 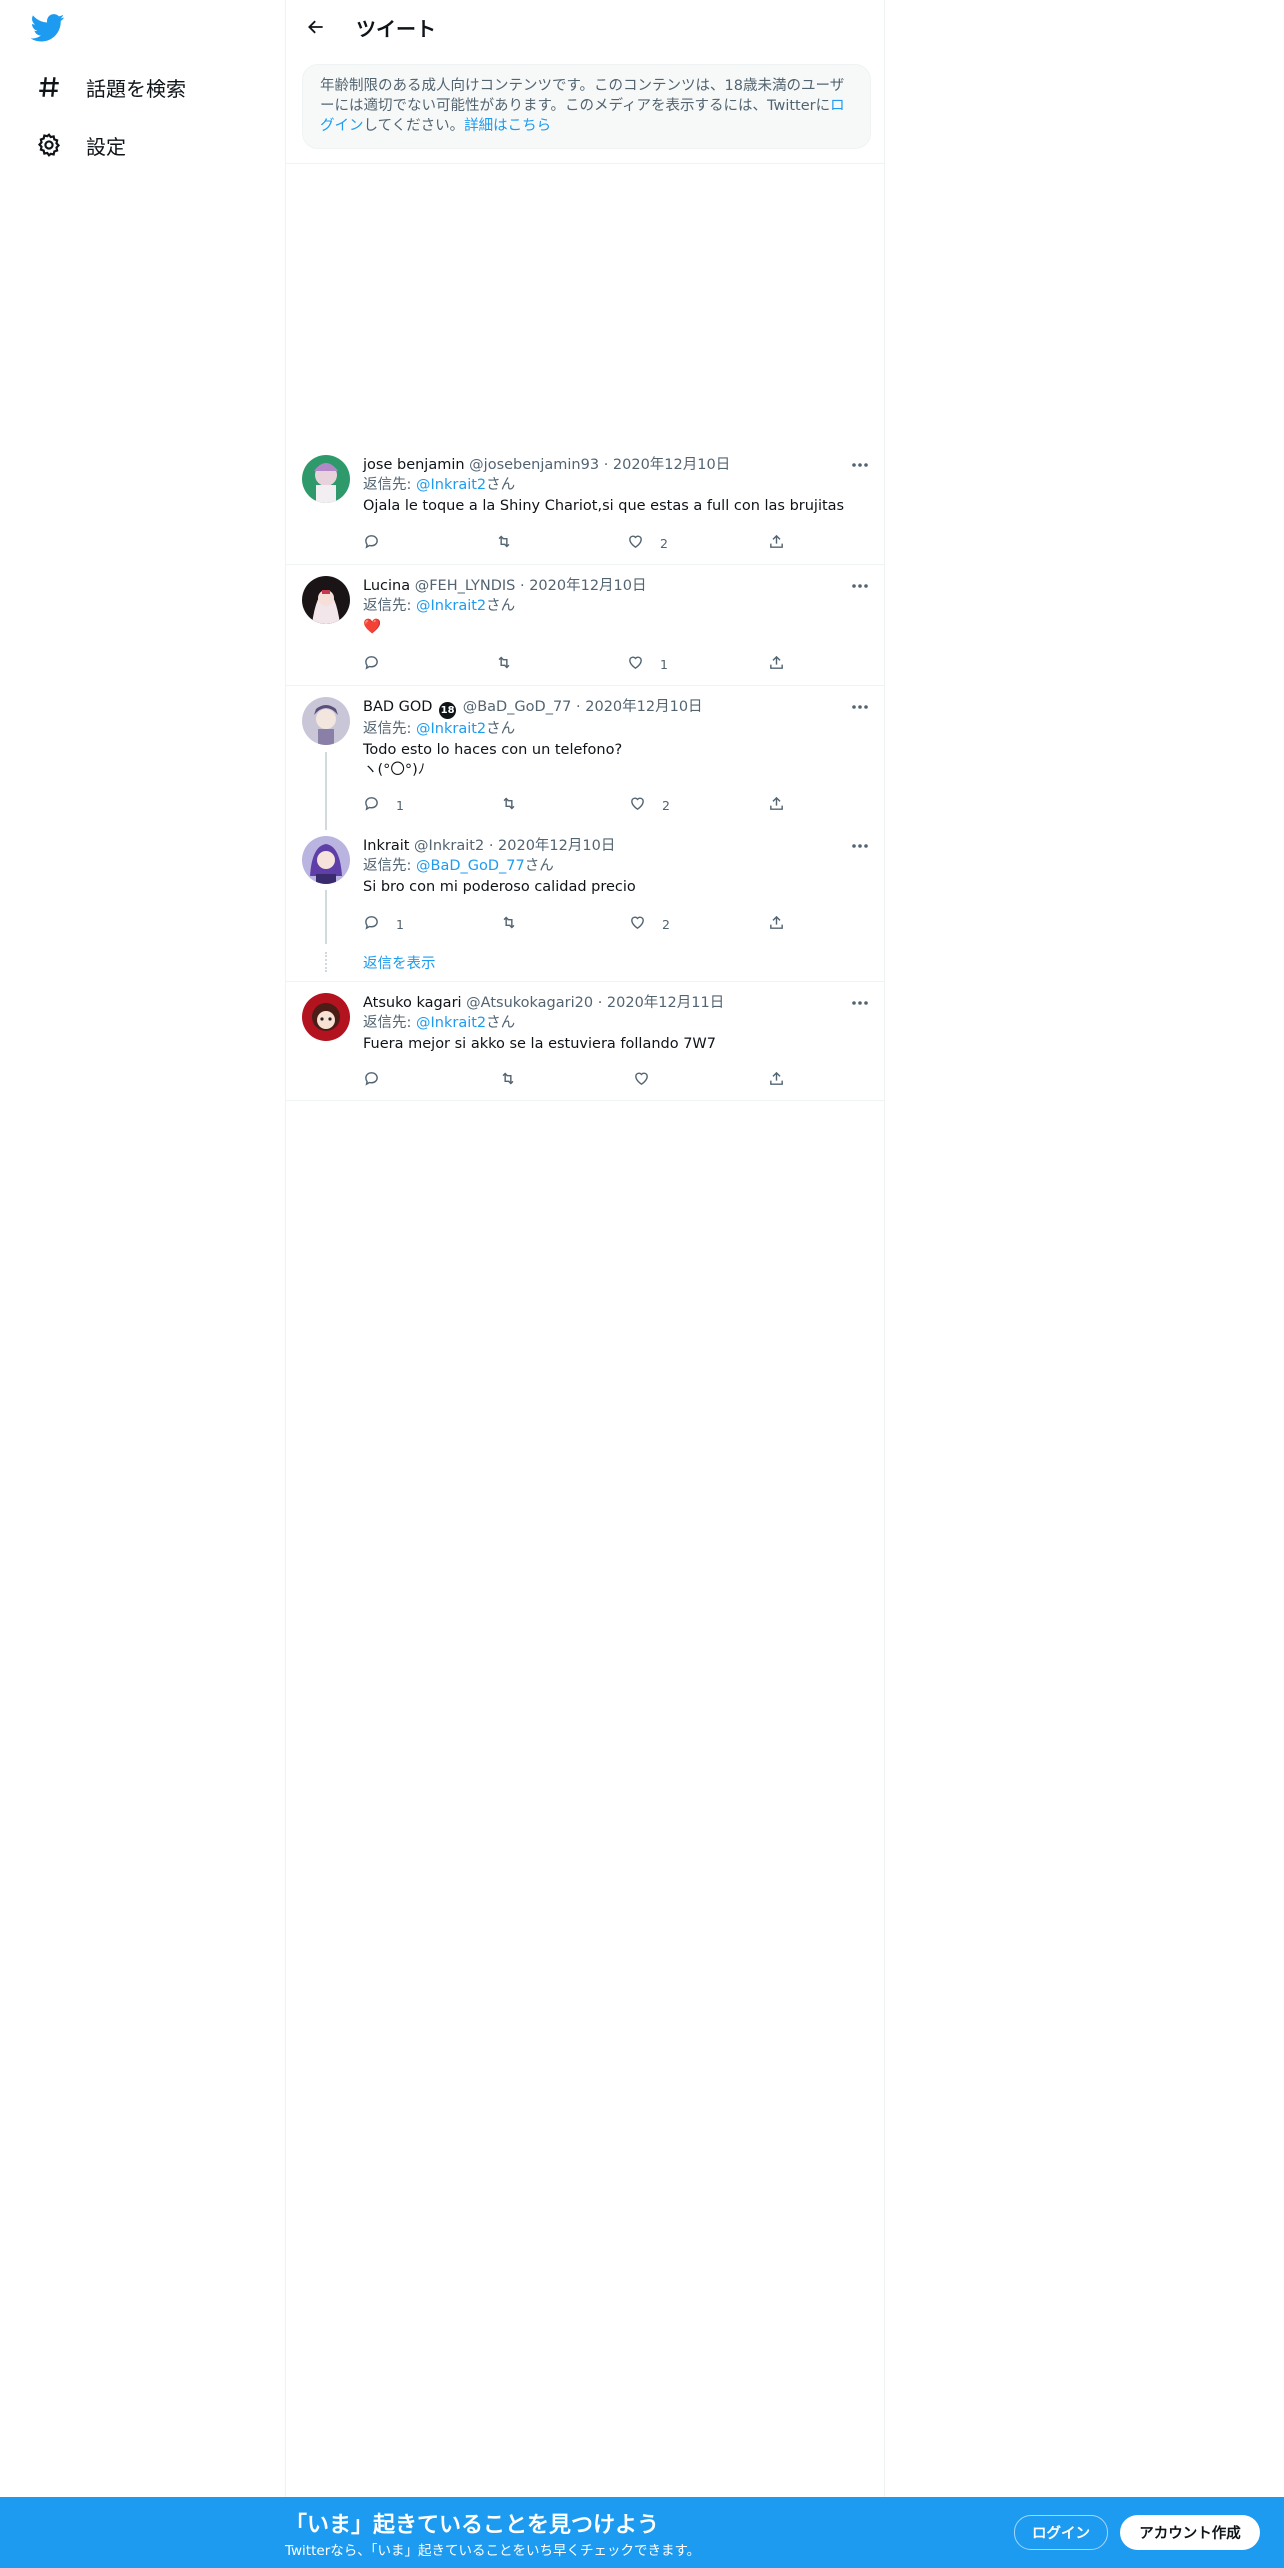 What do you see at coordinates (1190, 2532) in the screenshot?
I see `signup-button: アカウント作成` at bounding box center [1190, 2532].